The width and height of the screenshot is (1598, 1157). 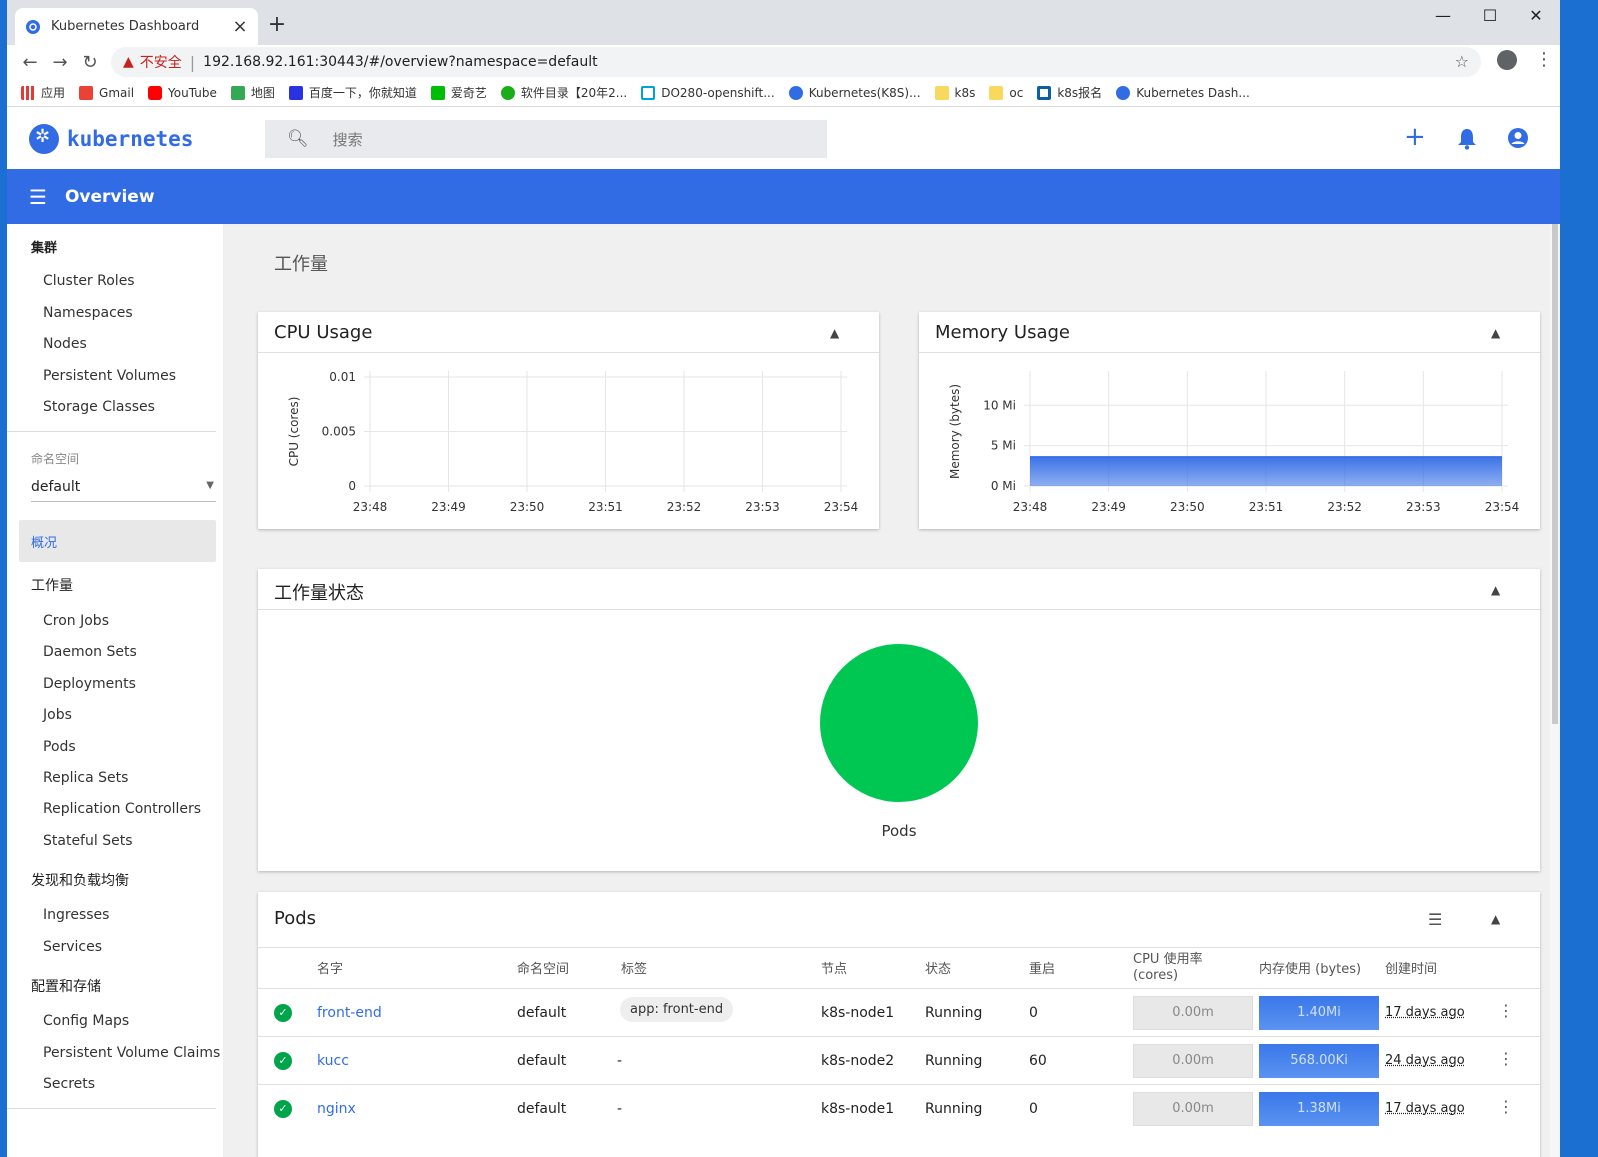 I want to click on pod-status: Running, so click(x=954, y=1109).